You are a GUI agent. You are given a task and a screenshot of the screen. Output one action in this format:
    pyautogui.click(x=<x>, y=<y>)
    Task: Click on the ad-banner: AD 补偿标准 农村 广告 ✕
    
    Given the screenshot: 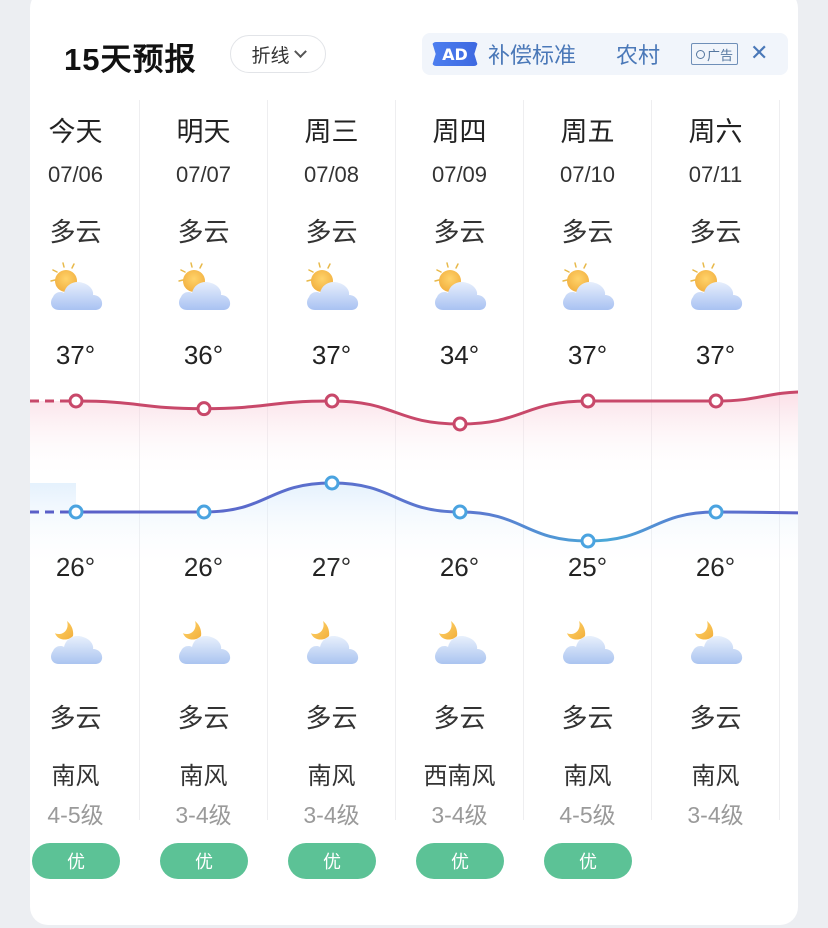 What is the action you would take?
    pyautogui.click(x=605, y=54)
    